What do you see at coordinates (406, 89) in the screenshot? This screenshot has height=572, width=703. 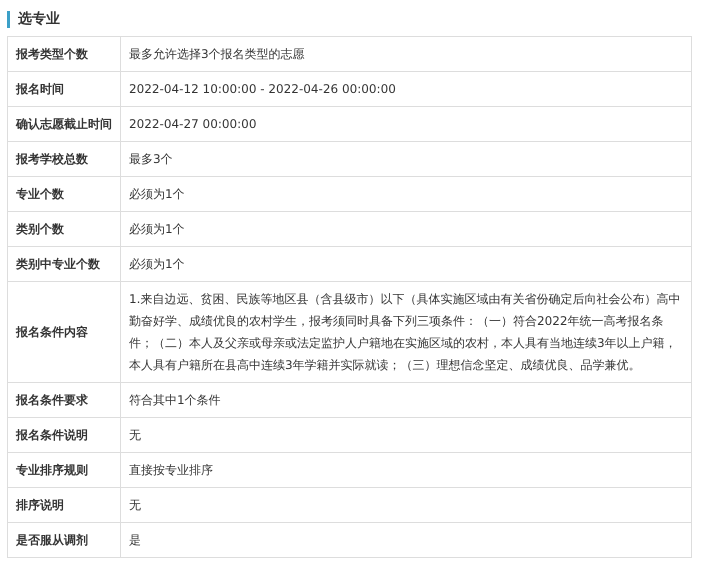 I see `field-value: 2022-04-12 10:00:00 - 2022-04-26 00:00:00` at bounding box center [406, 89].